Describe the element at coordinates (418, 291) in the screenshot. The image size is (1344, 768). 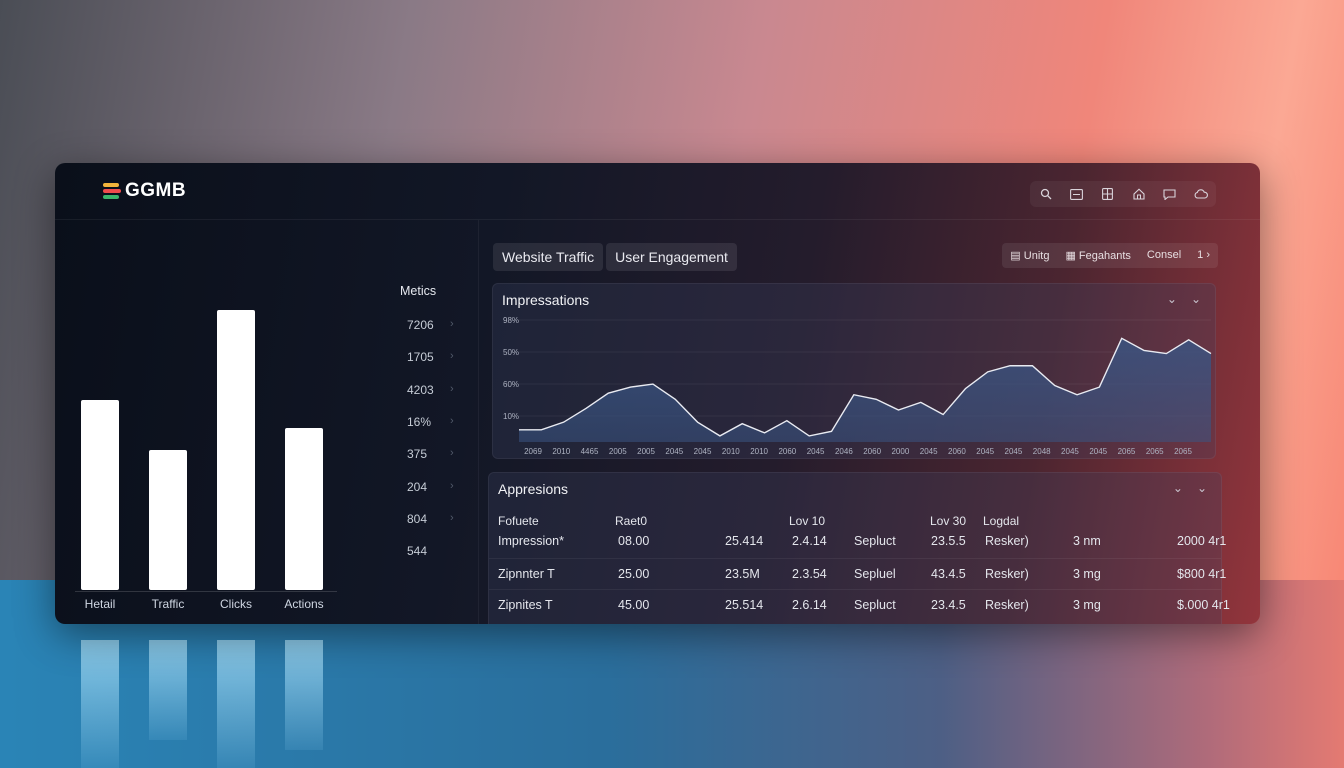
I see `metrics-title: Metics` at that location.